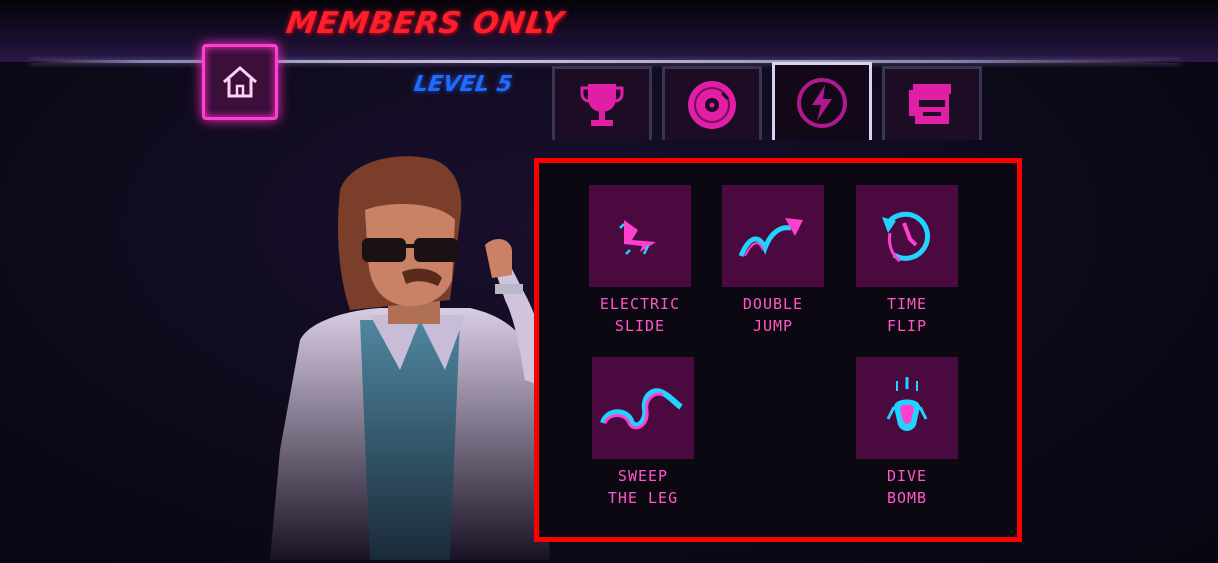 The width and height of the screenshot is (1218, 563). I want to click on double-jump-icon, so click(770, 237).